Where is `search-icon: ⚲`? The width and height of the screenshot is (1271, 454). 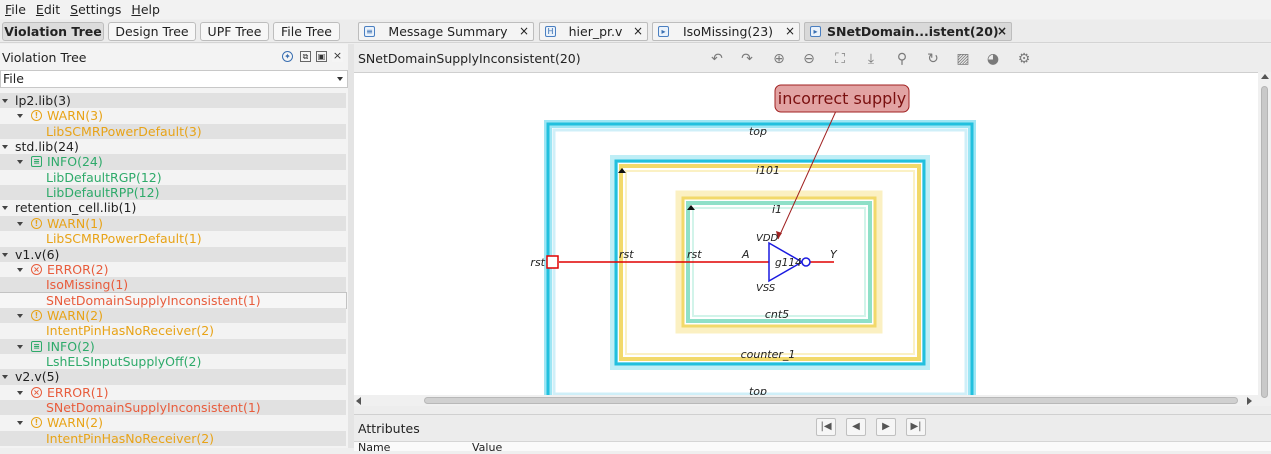
search-icon: ⚲ is located at coordinates (902, 59).